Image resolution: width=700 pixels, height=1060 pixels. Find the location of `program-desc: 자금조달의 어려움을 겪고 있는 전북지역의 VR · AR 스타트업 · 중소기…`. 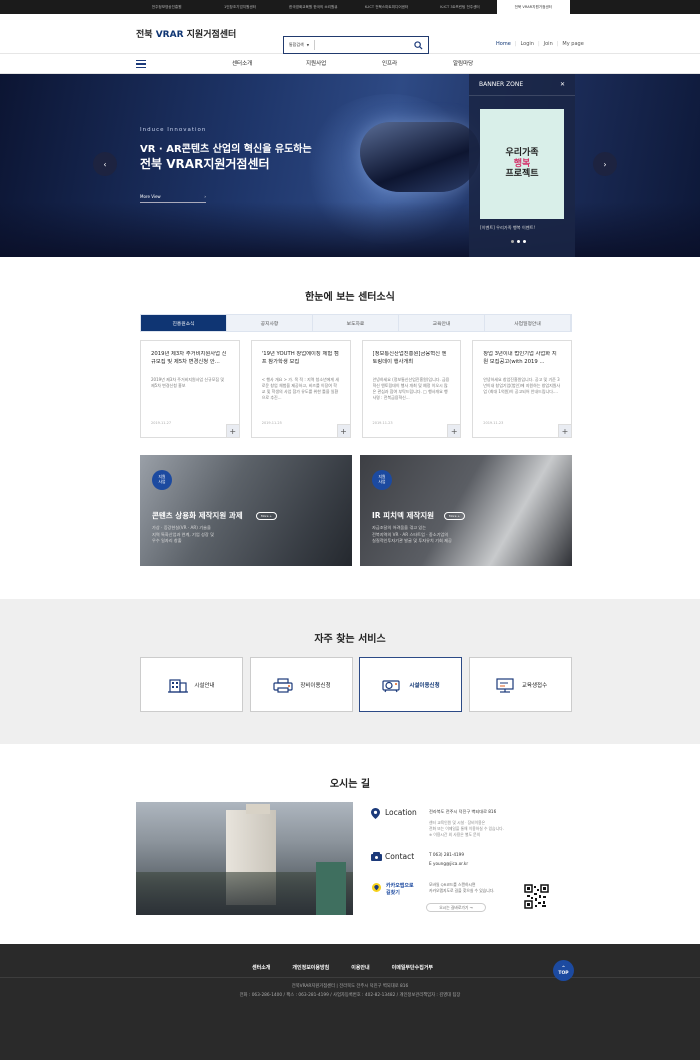

program-desc: 자금조달의 어려움을 겪고 있는 전북지역의 VR · AR 스타트업 · 중소기… is located at coordinates (412, 534).